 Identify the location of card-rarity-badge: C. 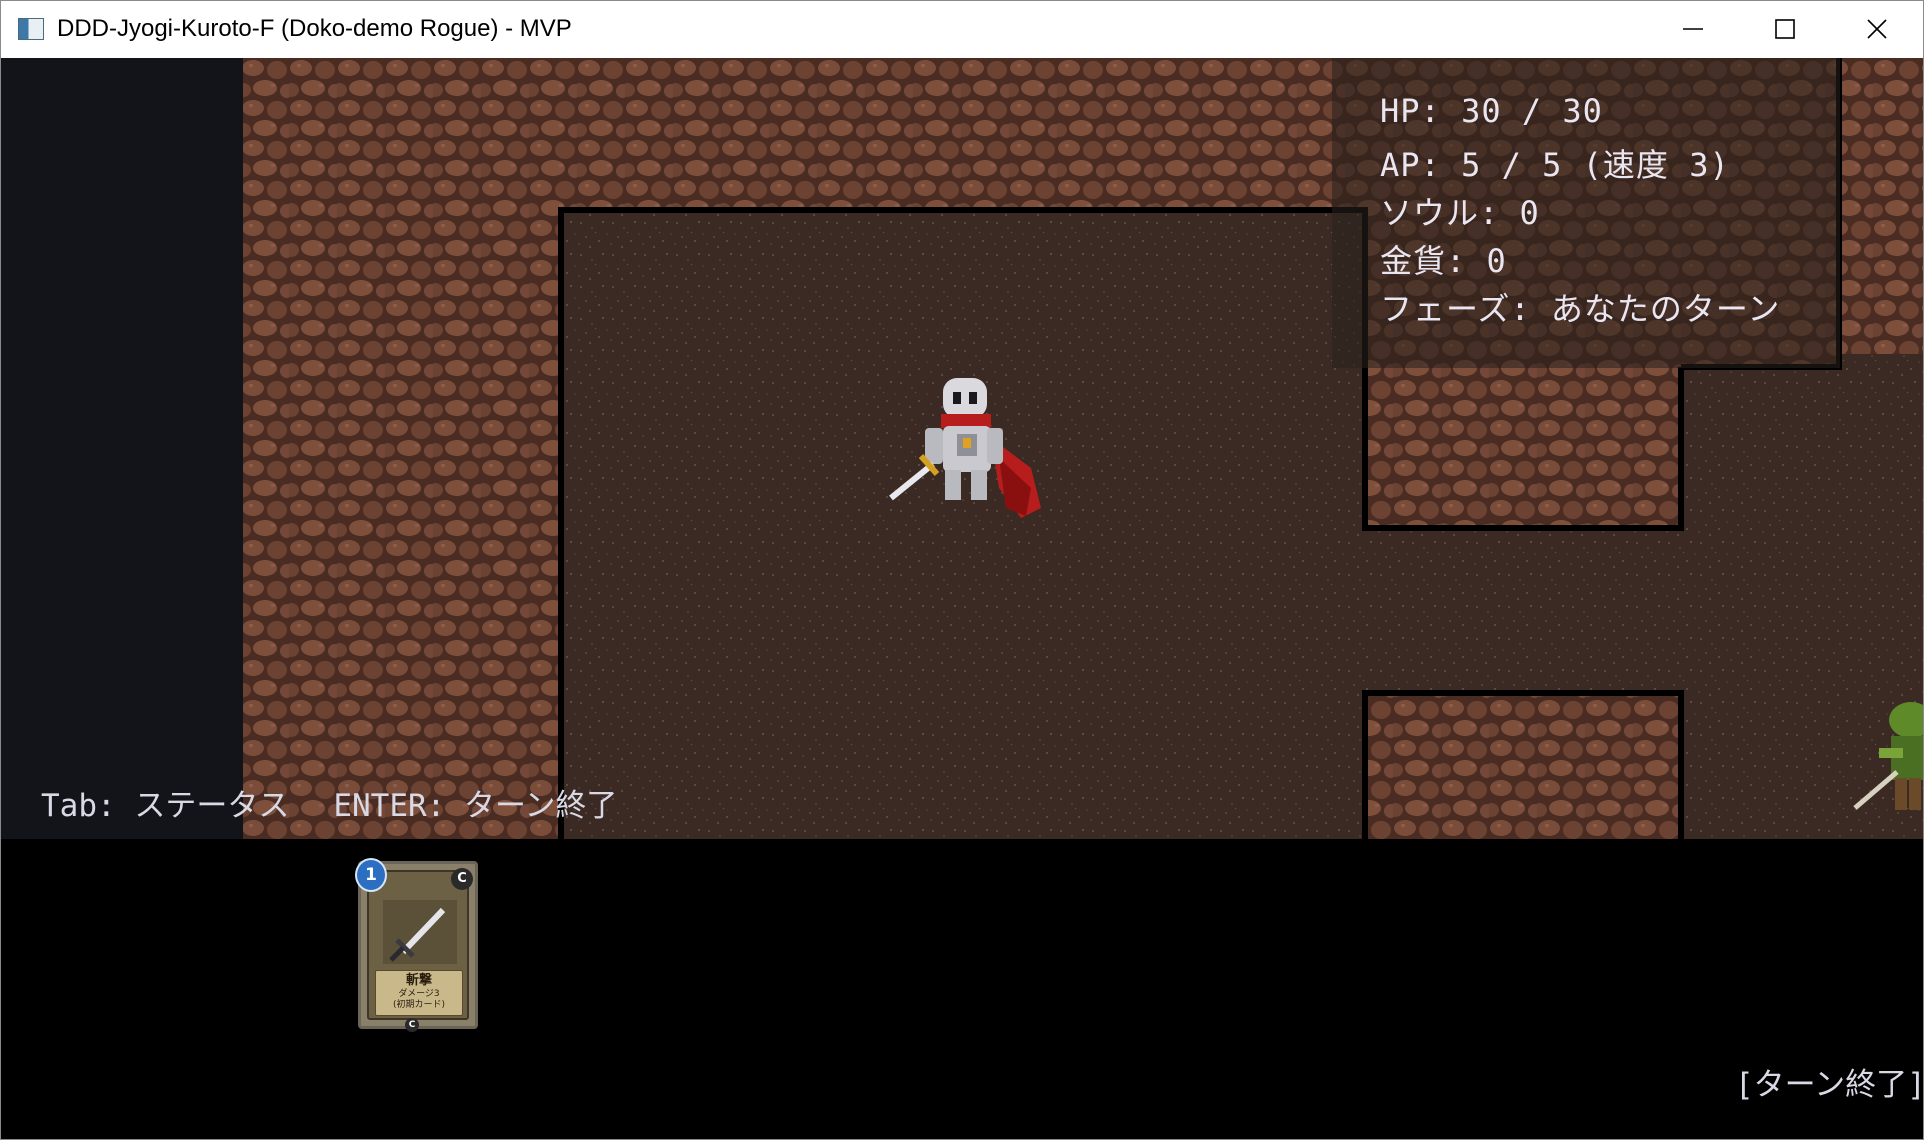
(462, 879).